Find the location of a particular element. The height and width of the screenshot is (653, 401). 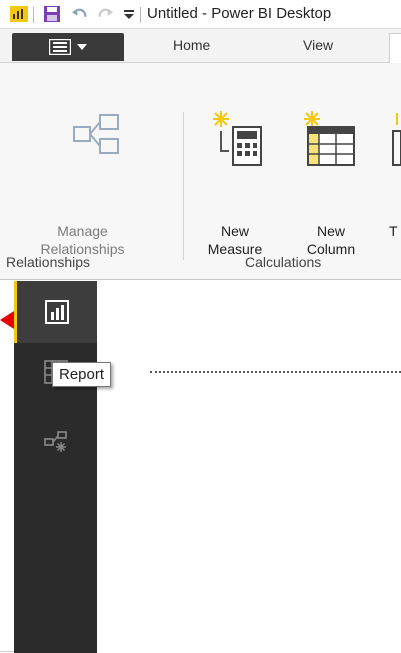

tab-modeling is located at coordinates (395, 48).